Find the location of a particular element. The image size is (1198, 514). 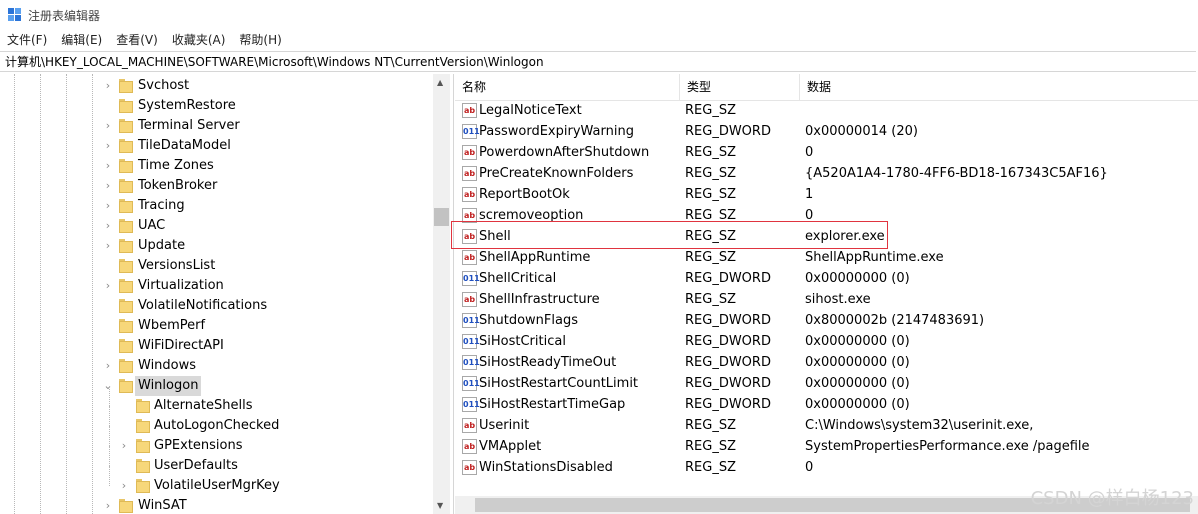

value-name: SiHostRestartCountLimit is located at coordinates (559, 383).